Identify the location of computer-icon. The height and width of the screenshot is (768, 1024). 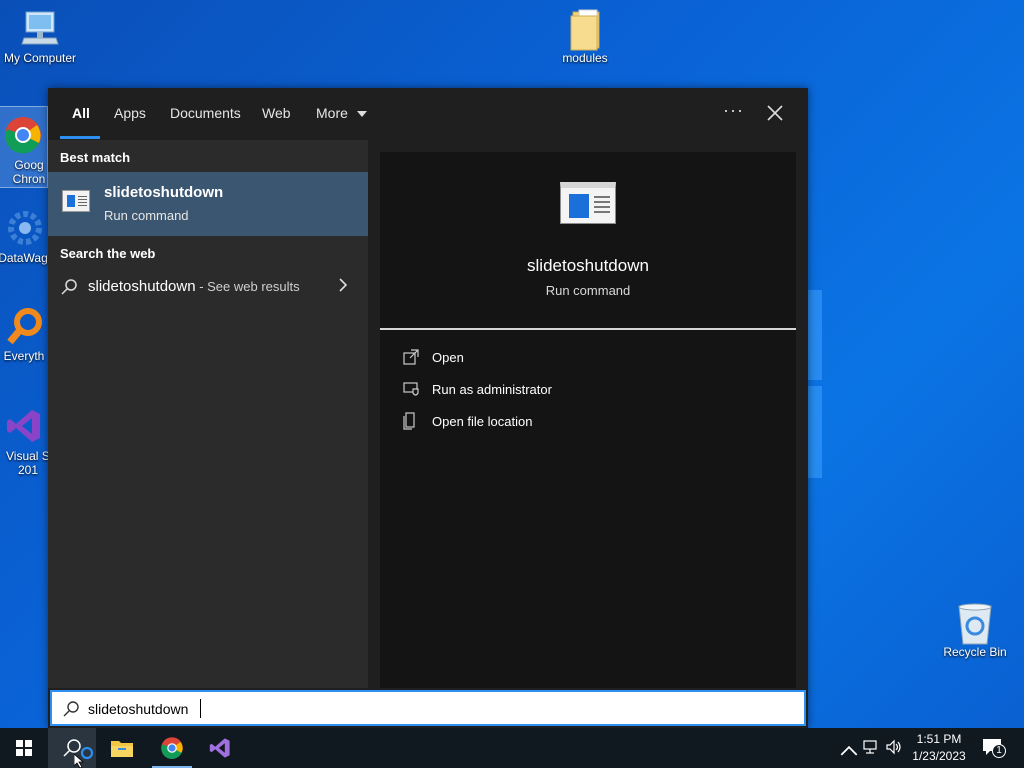
(40, 28).